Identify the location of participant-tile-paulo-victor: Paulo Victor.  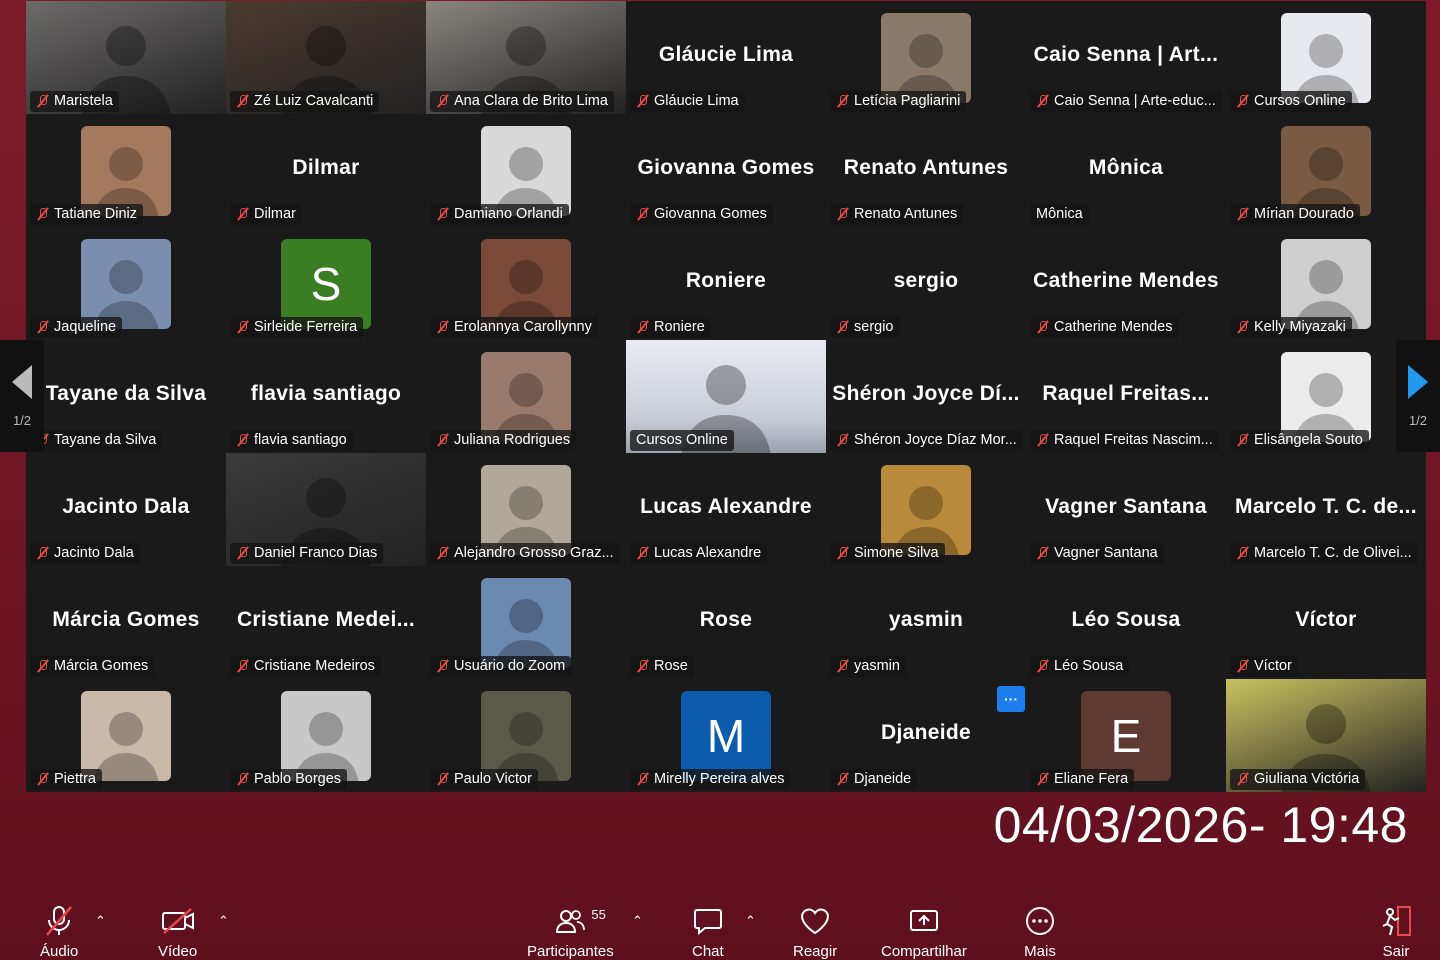
(526, 735).